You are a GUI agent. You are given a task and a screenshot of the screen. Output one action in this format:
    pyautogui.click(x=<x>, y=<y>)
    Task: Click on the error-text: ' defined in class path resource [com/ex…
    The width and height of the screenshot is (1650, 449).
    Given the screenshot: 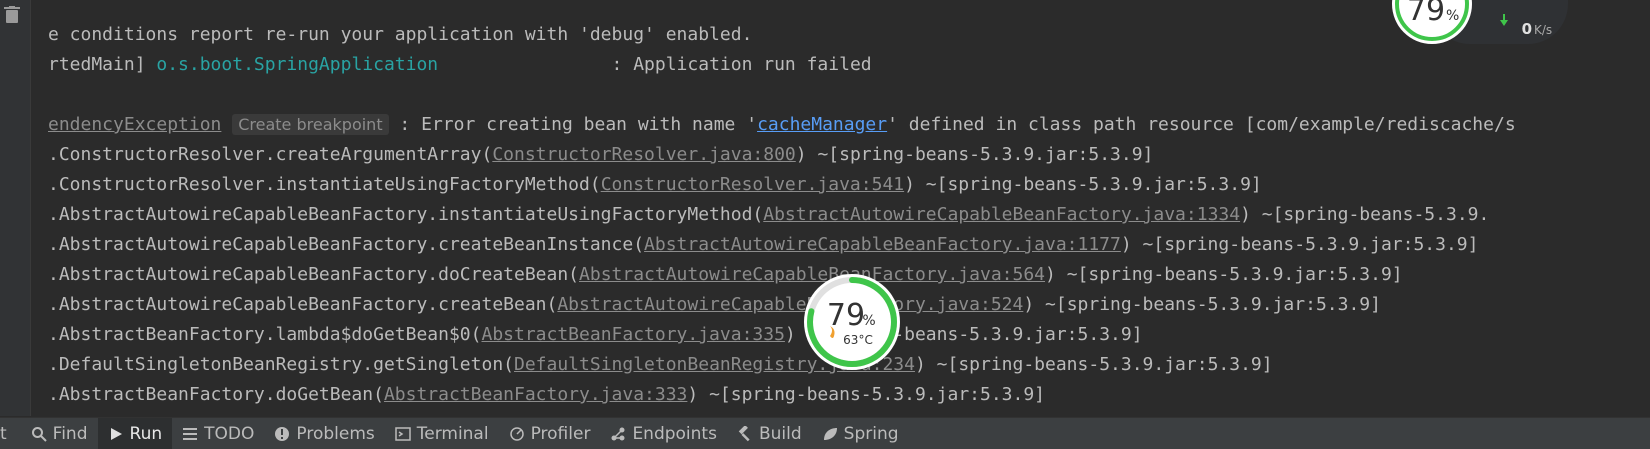 What is the action you would take?
    pyautogui.click(x=1201, y=124)
    